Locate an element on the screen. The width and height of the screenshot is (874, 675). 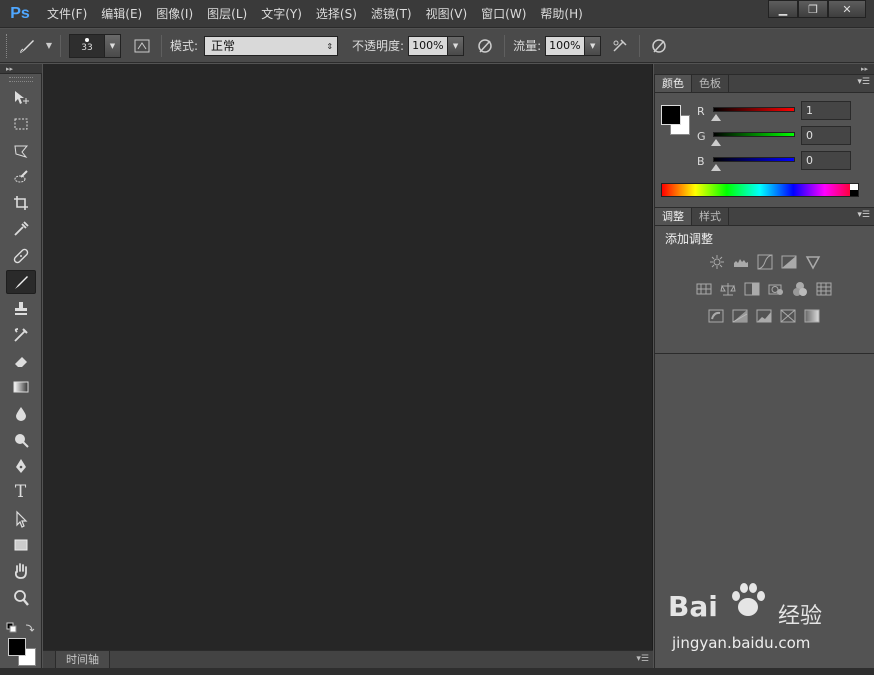
path-select-tool is located at coordinates (21, 519).